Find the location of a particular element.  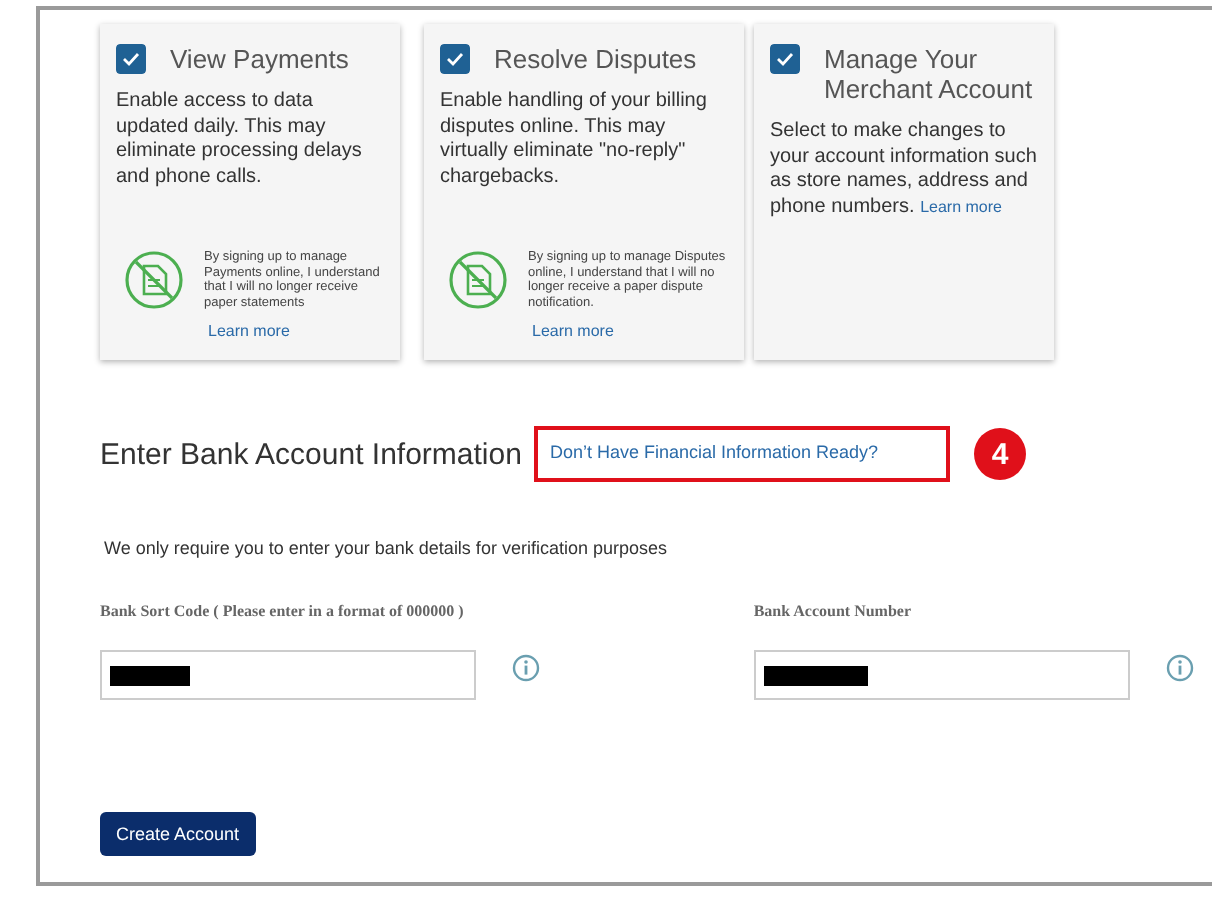

step-badge: 4 is located at coordinates (1000, 454).